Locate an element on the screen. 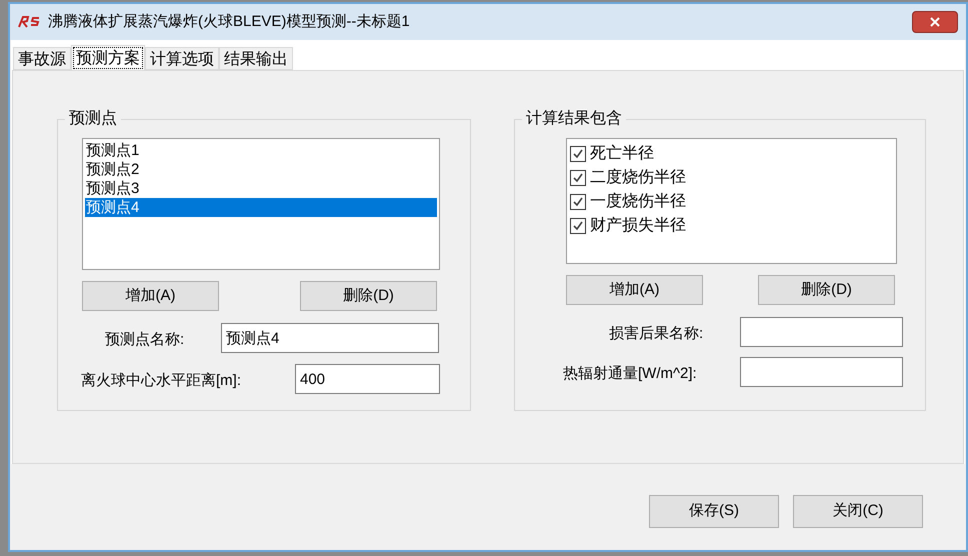  field-label: 离火球中心水平距离[m]: is located at coordinates (161, 381).